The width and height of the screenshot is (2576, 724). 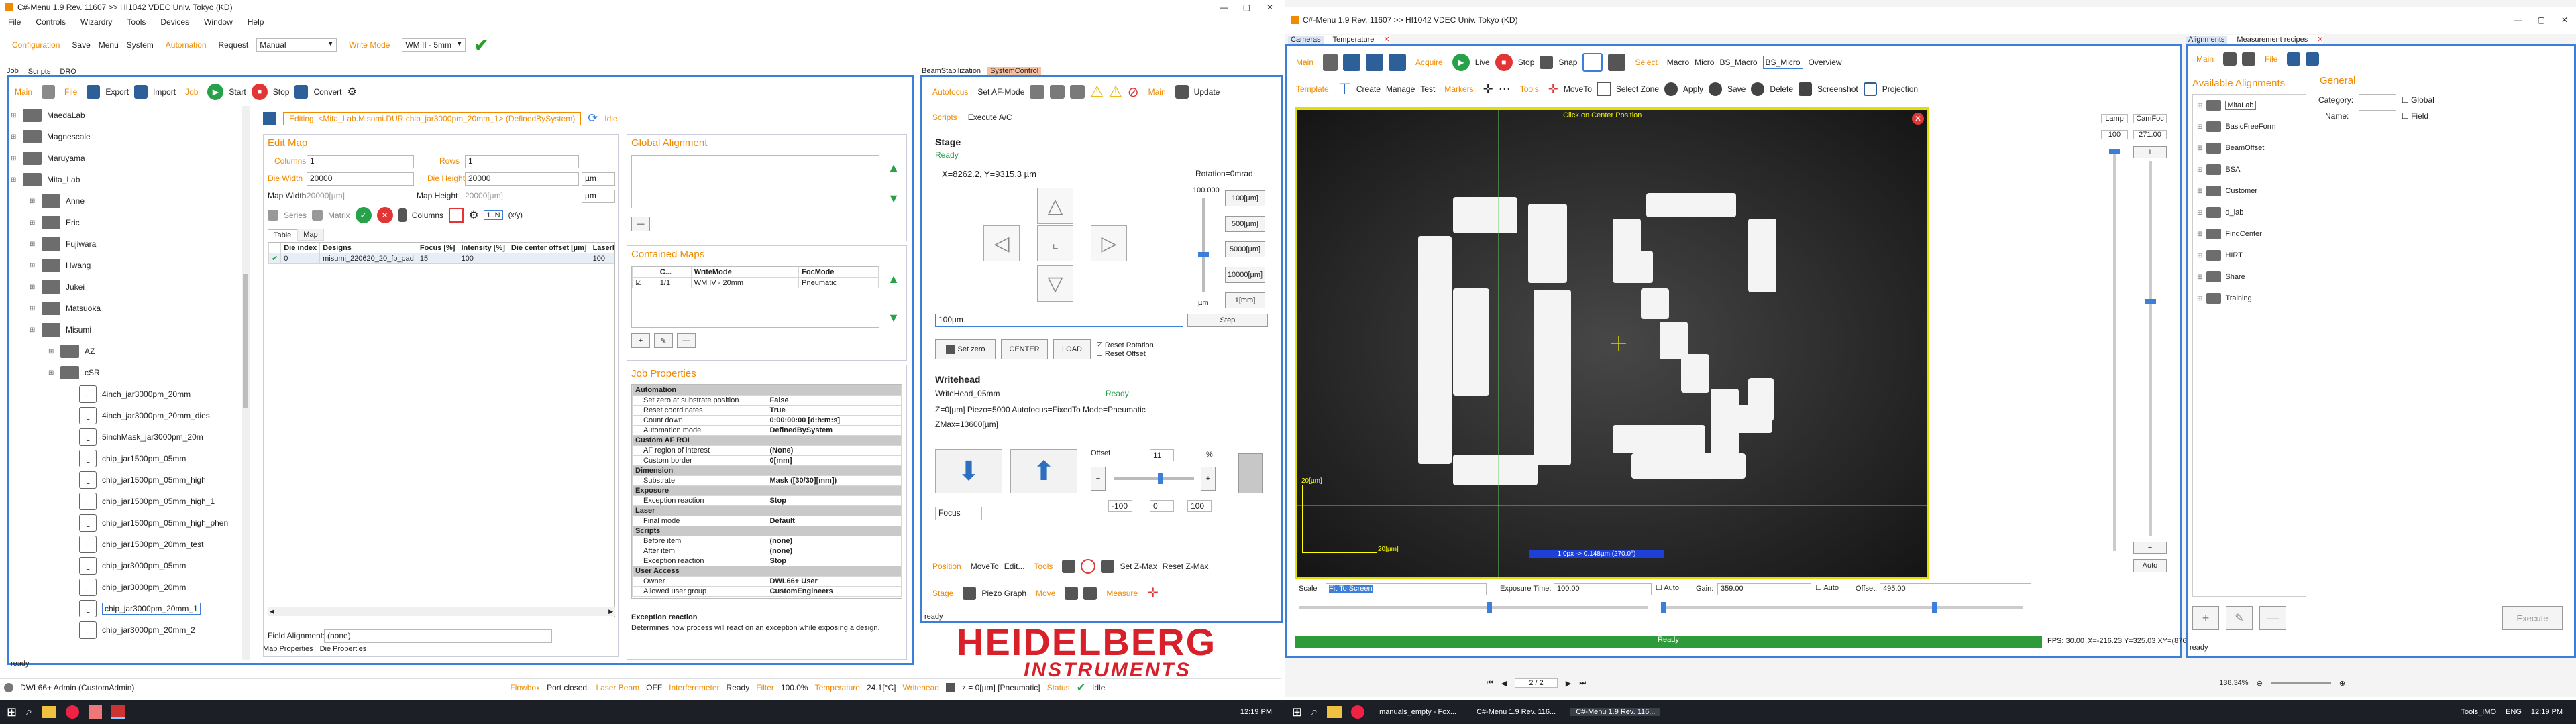 I want to click on af-icon, so click(x=1037, y=92).